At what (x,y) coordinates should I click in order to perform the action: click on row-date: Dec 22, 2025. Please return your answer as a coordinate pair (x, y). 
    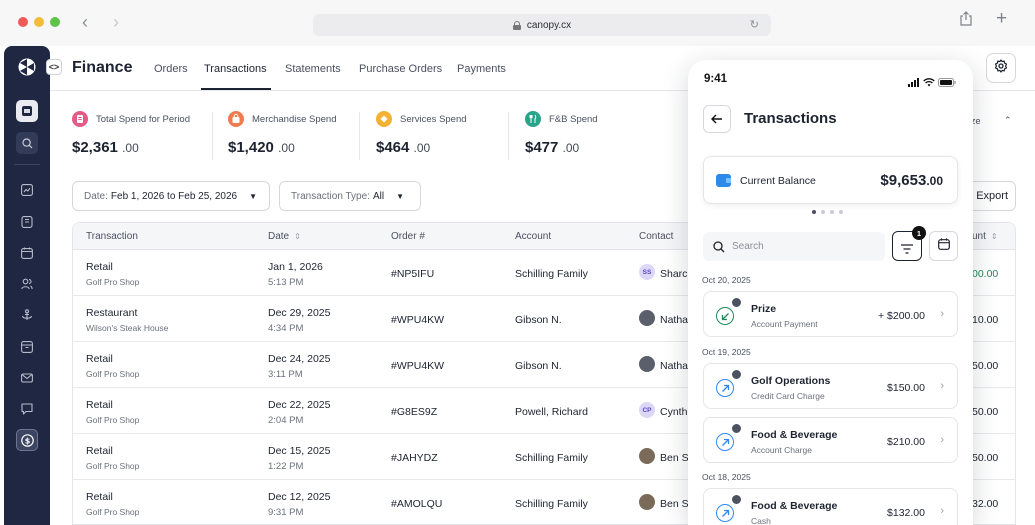
    Looking at the image, I should click on (299, 405).